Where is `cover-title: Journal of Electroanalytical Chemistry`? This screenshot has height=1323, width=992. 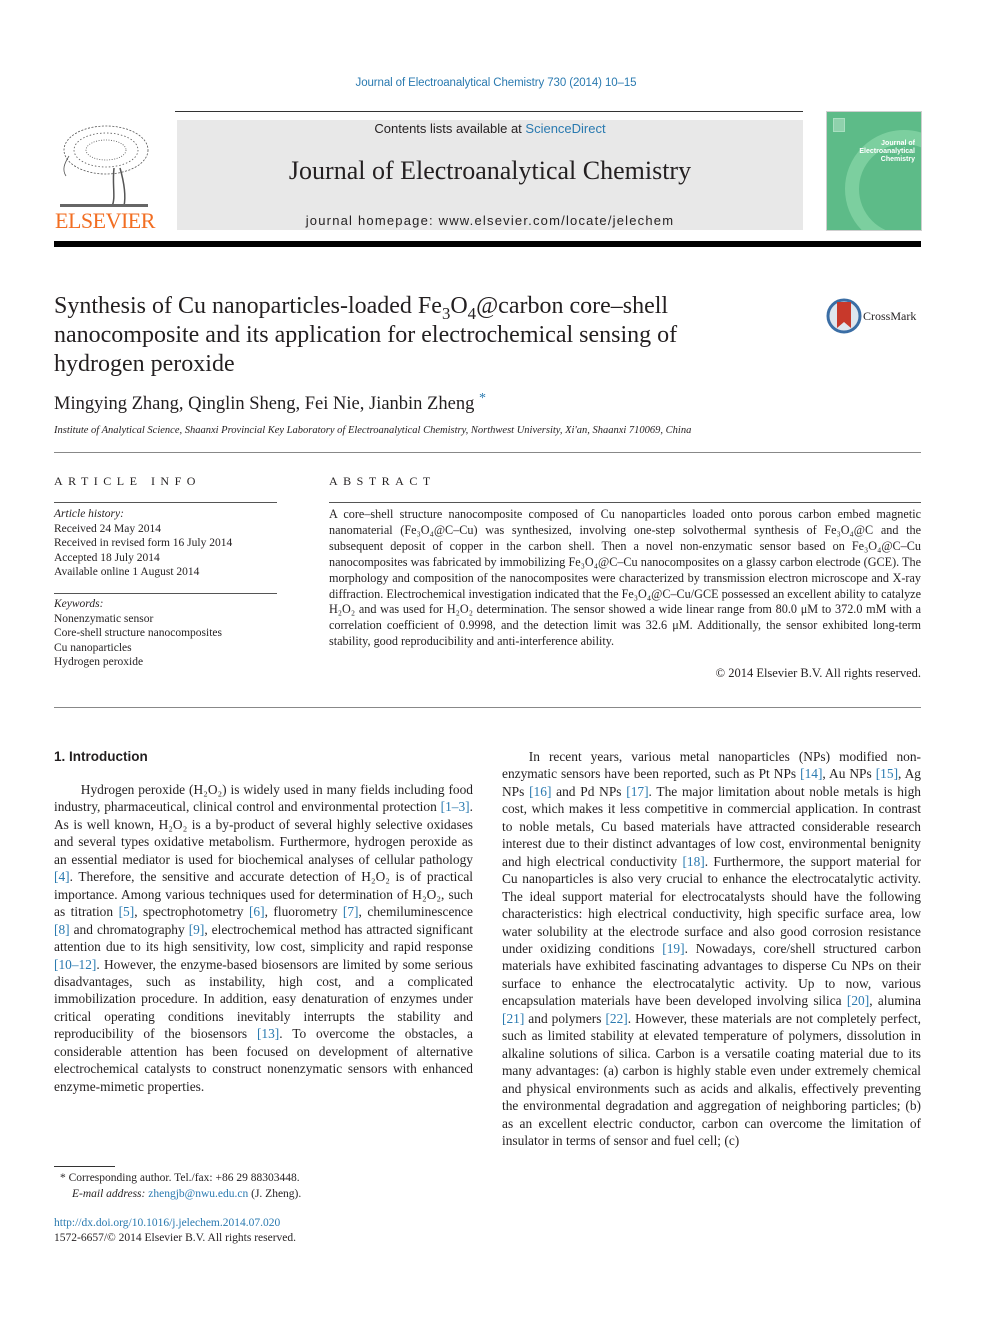
cover-title: Journal of Electroanalytical Chemistry is located at coordinates (887, 152).